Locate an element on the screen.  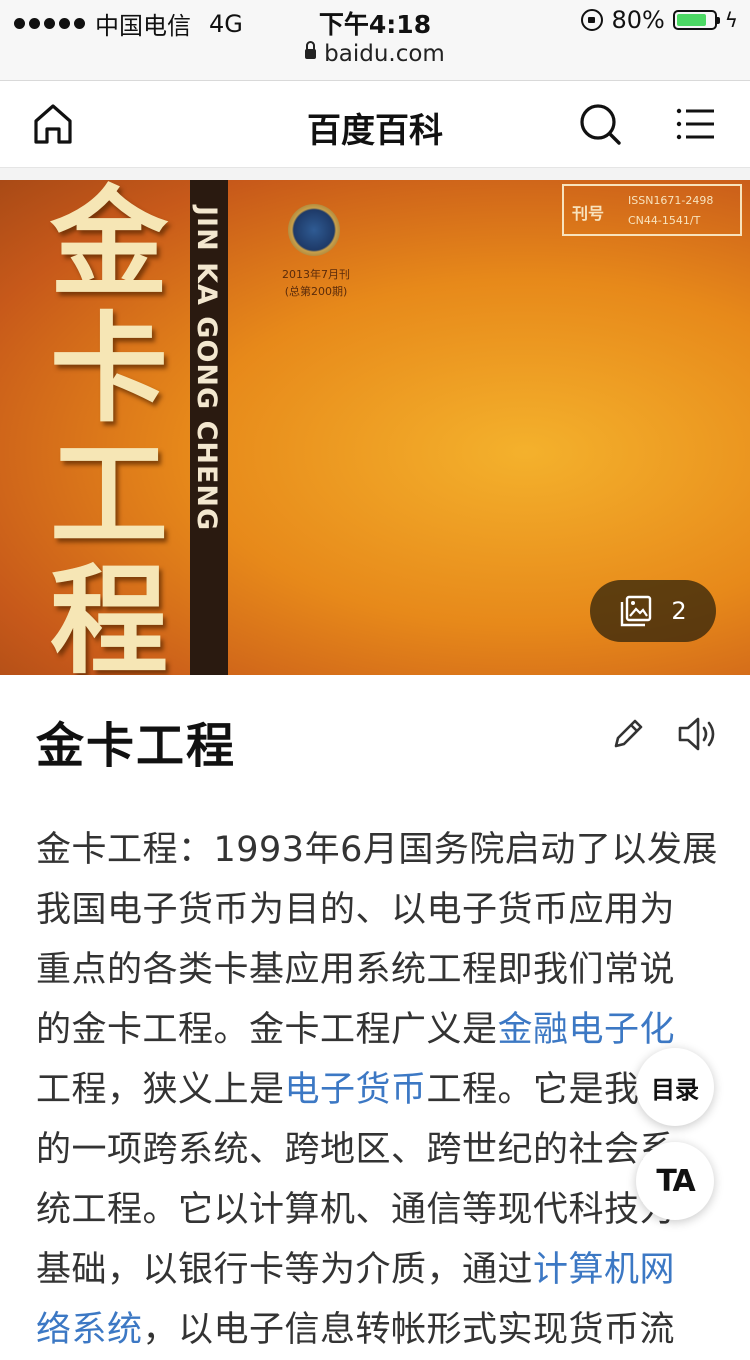
url-text: baidu.com is located at coordinates (384, 54).